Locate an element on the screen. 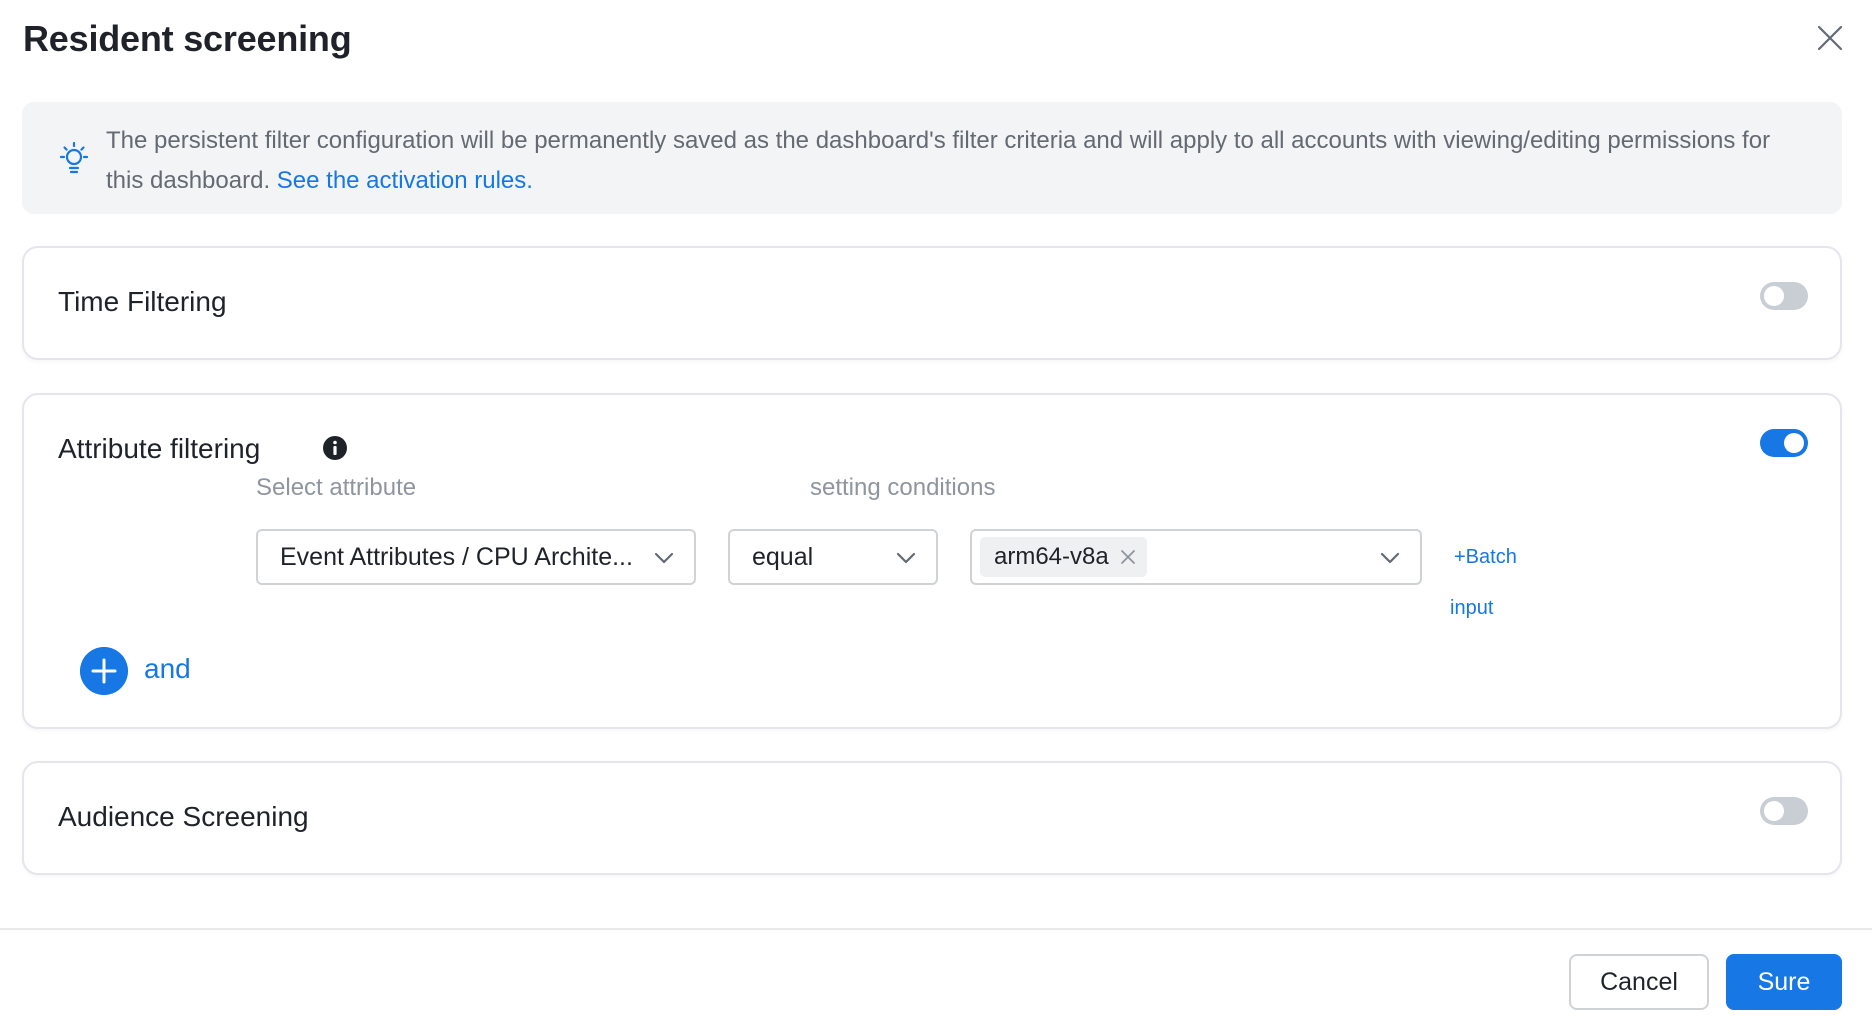 The image size is (1872, 1028). audience-screening-toggle is located at coordinates (1784, 811).